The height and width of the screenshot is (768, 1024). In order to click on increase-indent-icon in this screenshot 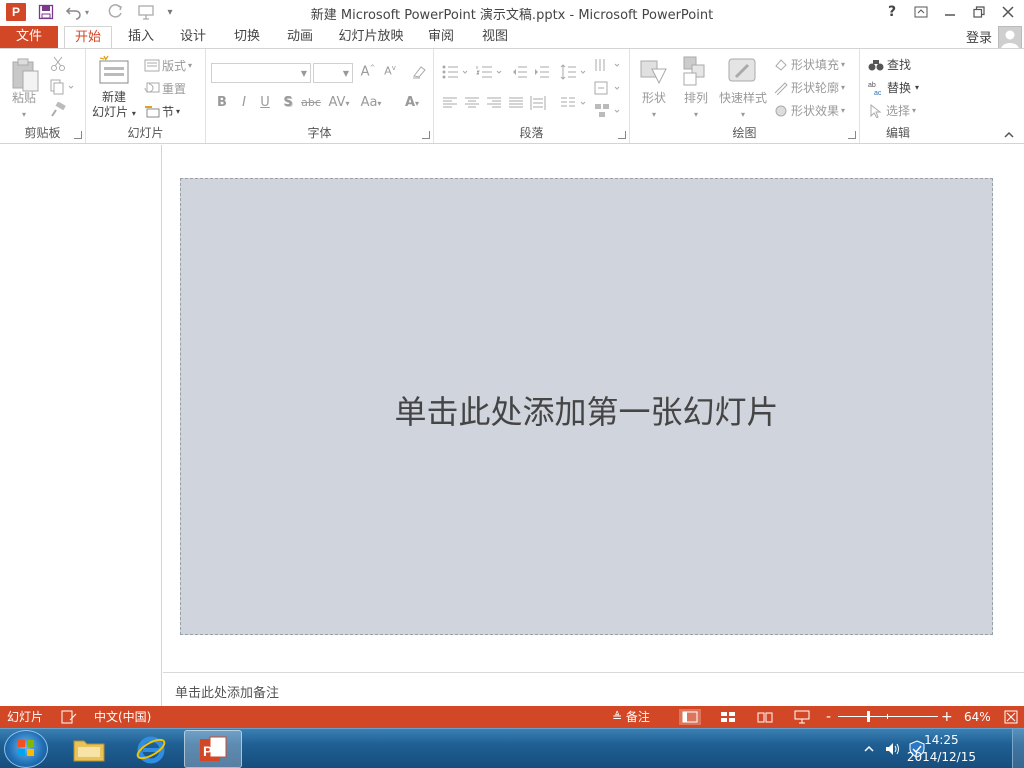, I will do `click(542, 73)`.